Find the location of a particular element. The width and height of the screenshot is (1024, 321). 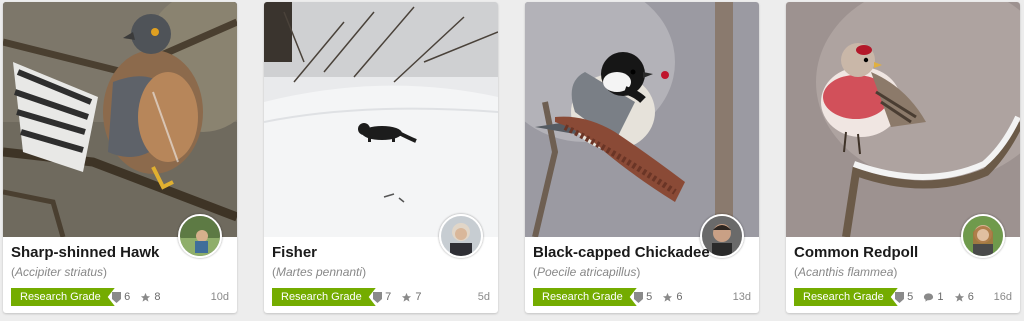

comments-count: 1 is located at coordinates (940, 297).